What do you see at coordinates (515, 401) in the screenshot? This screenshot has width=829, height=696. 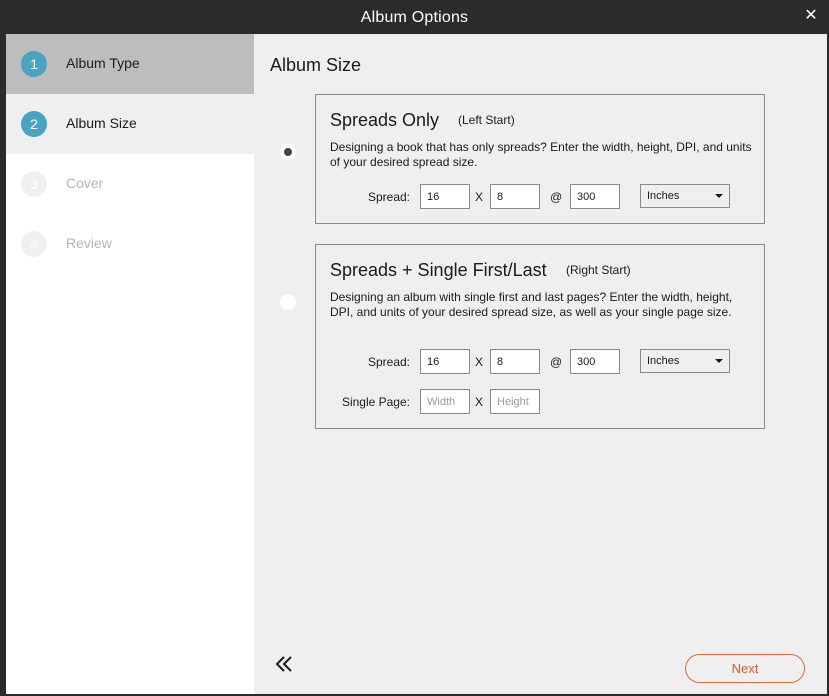 I see `single-height-input` at bounding box center [515, 401].